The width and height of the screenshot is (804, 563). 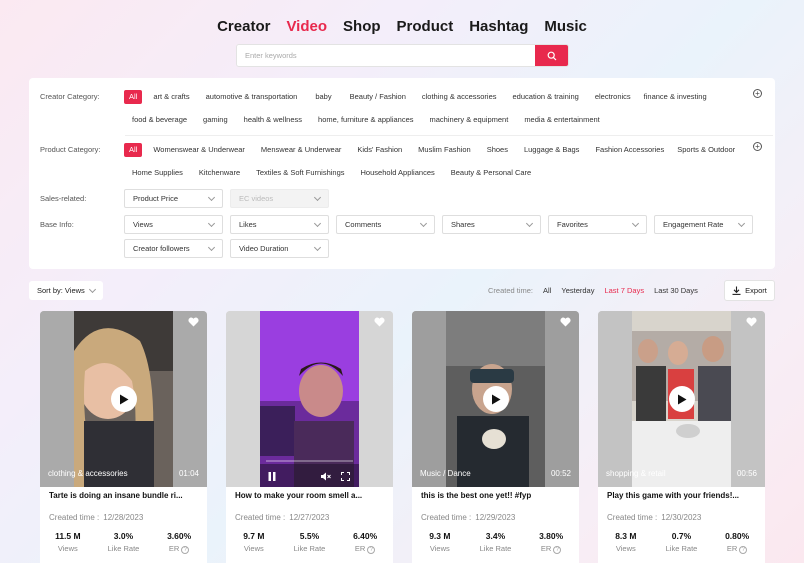 What do you see at coordinates (757, 93) in the screenshot?
I see `expand-creator-category-icon: +` at bounding box center [757, 93].